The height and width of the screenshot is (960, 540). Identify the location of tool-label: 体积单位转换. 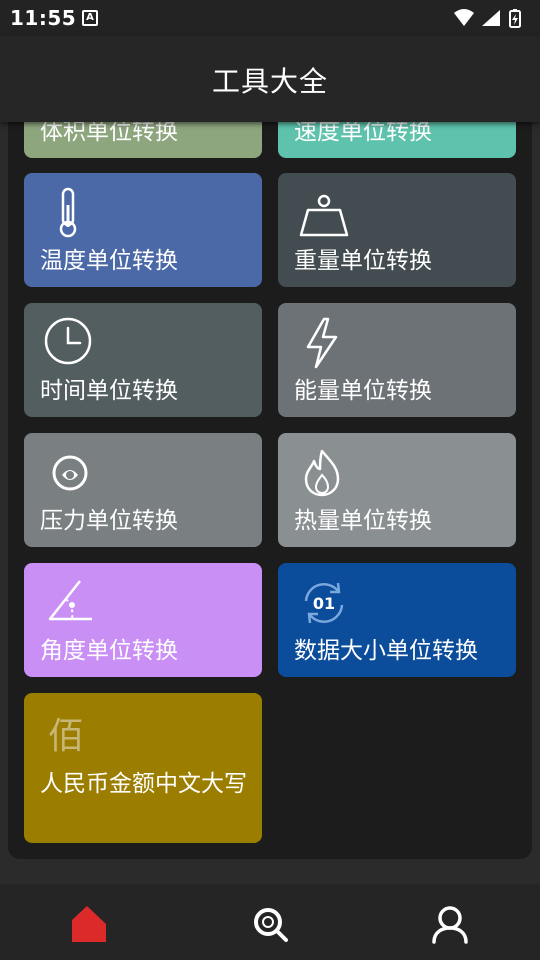
(109, 133).